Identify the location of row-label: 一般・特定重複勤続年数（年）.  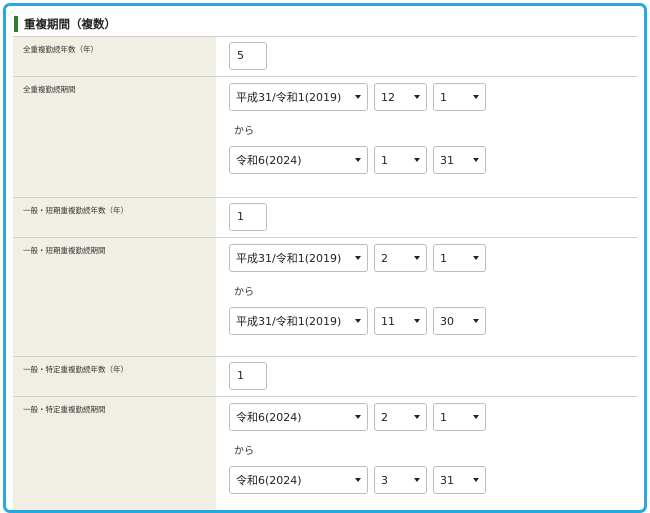
(114, 376).